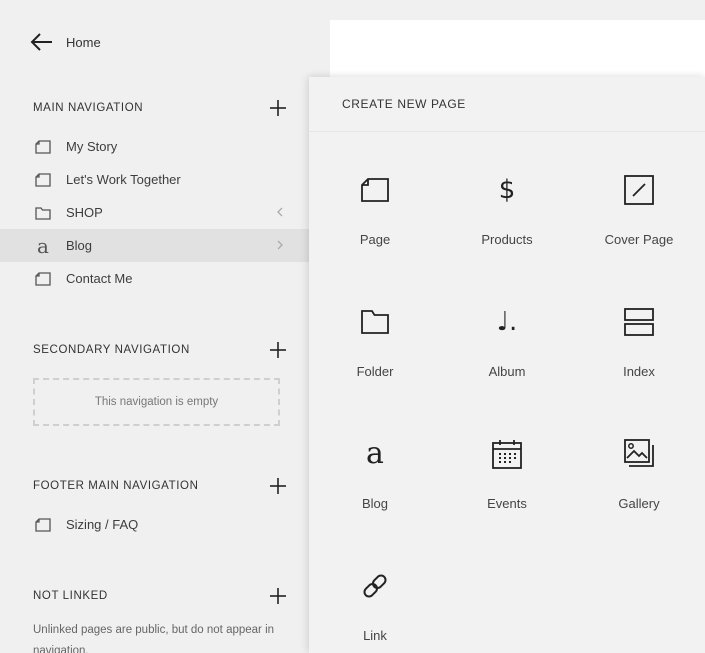 This screenshot has width=705, height=653. I want to click on cover-page-icon, so click(639, 190).